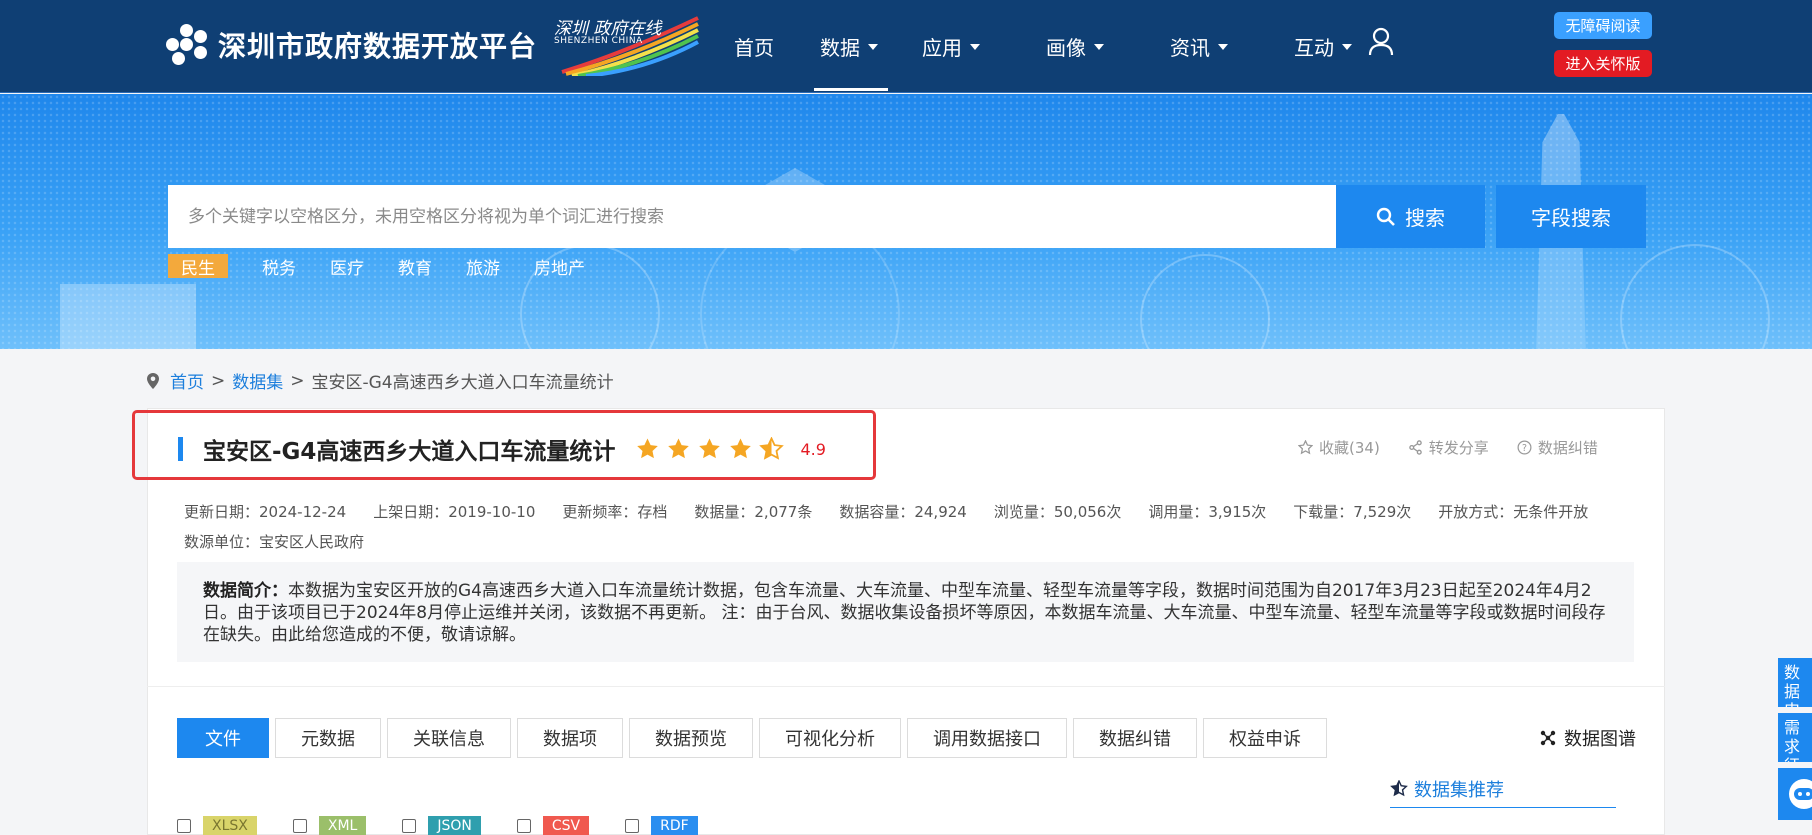 The height and width of the screenshot is (835, 1812). Describe the element at coordinates (347, 266) in the screenshot. I see `hot-tag: 医疗` at that location.